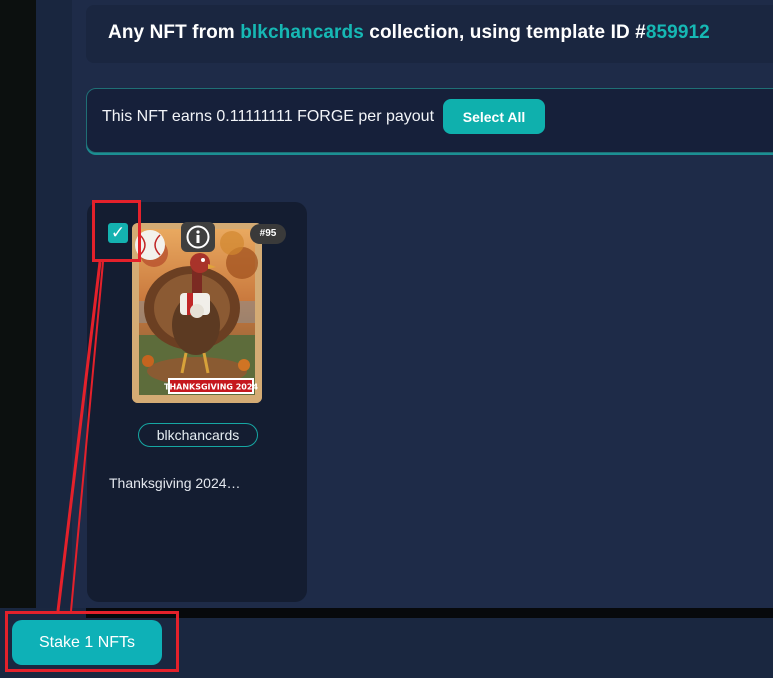 This screenshot has width=773, height=678. What do you see at coordinates (507, 32) in the screenshot?
I see `heading-middle: collection, using template ID #` at bounding box center [507, 32].